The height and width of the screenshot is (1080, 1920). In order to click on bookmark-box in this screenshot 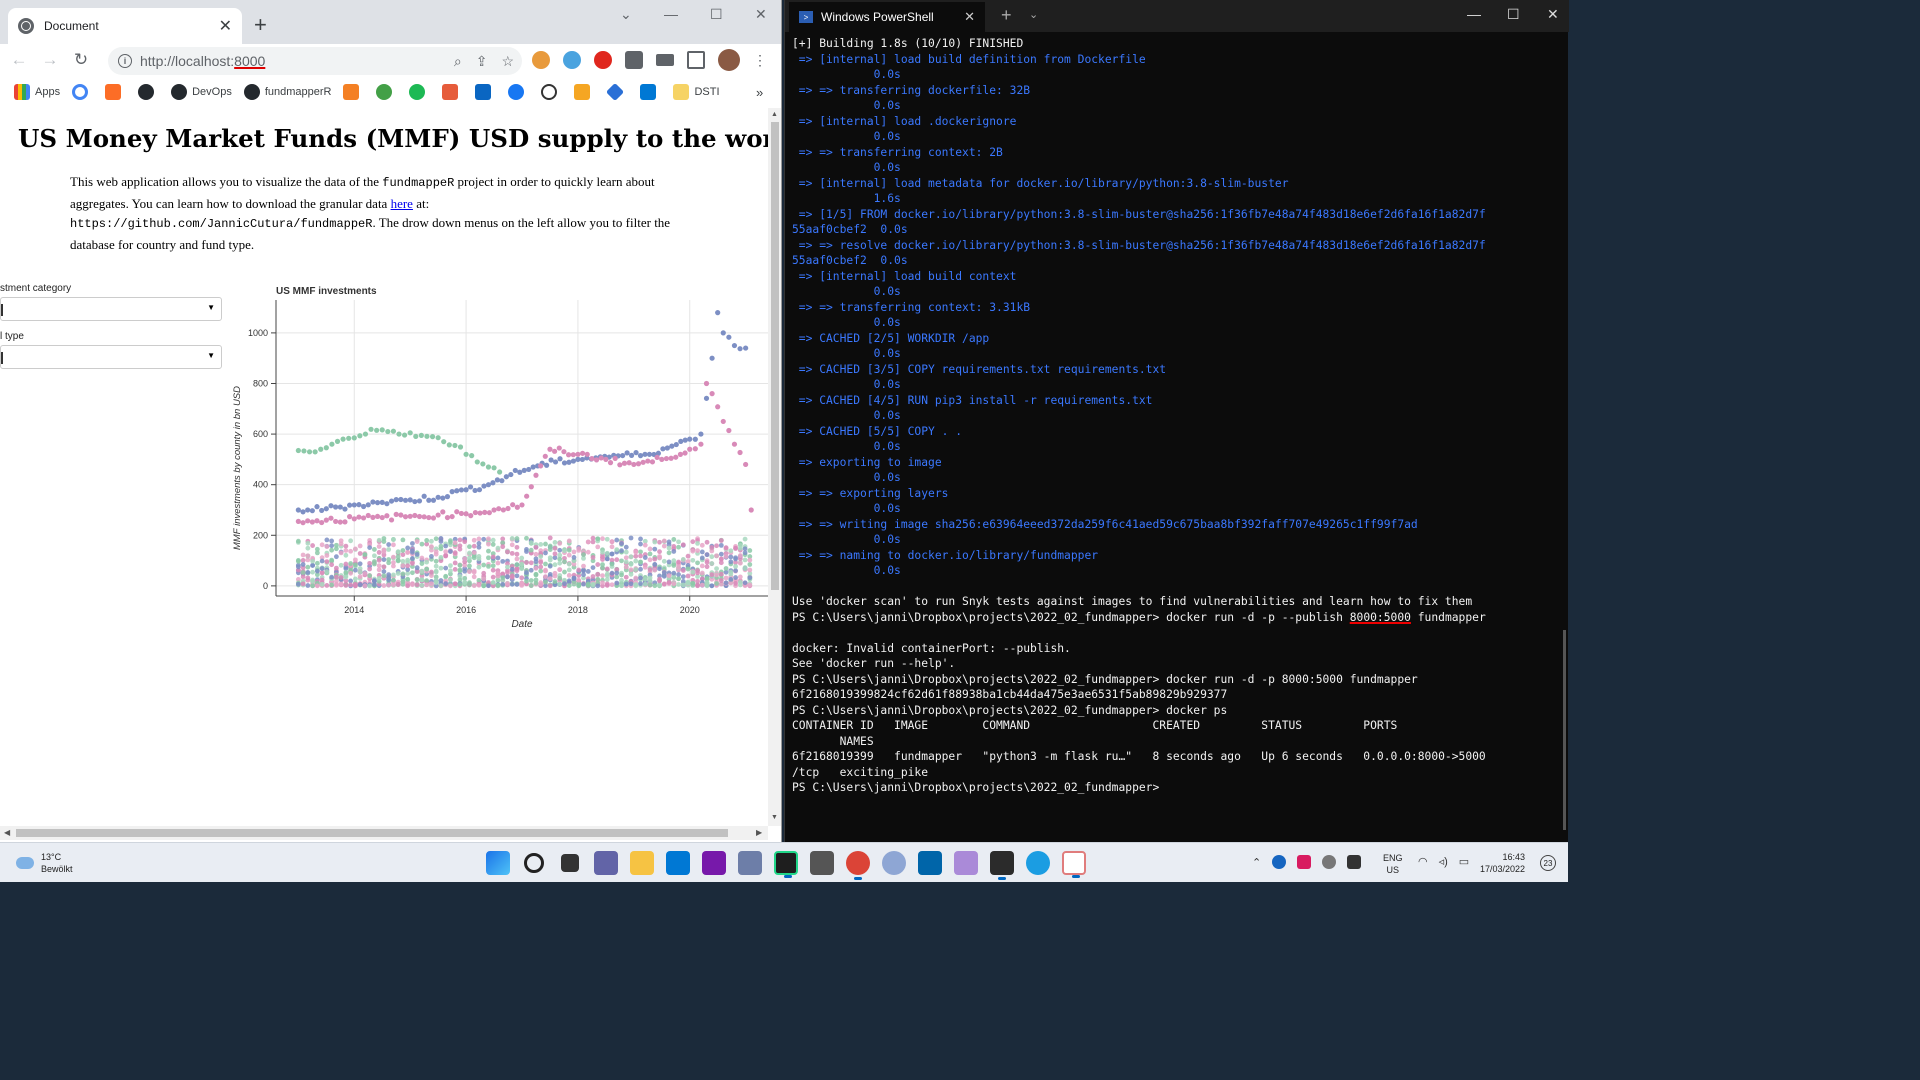, I will do `click(584, 92)`.